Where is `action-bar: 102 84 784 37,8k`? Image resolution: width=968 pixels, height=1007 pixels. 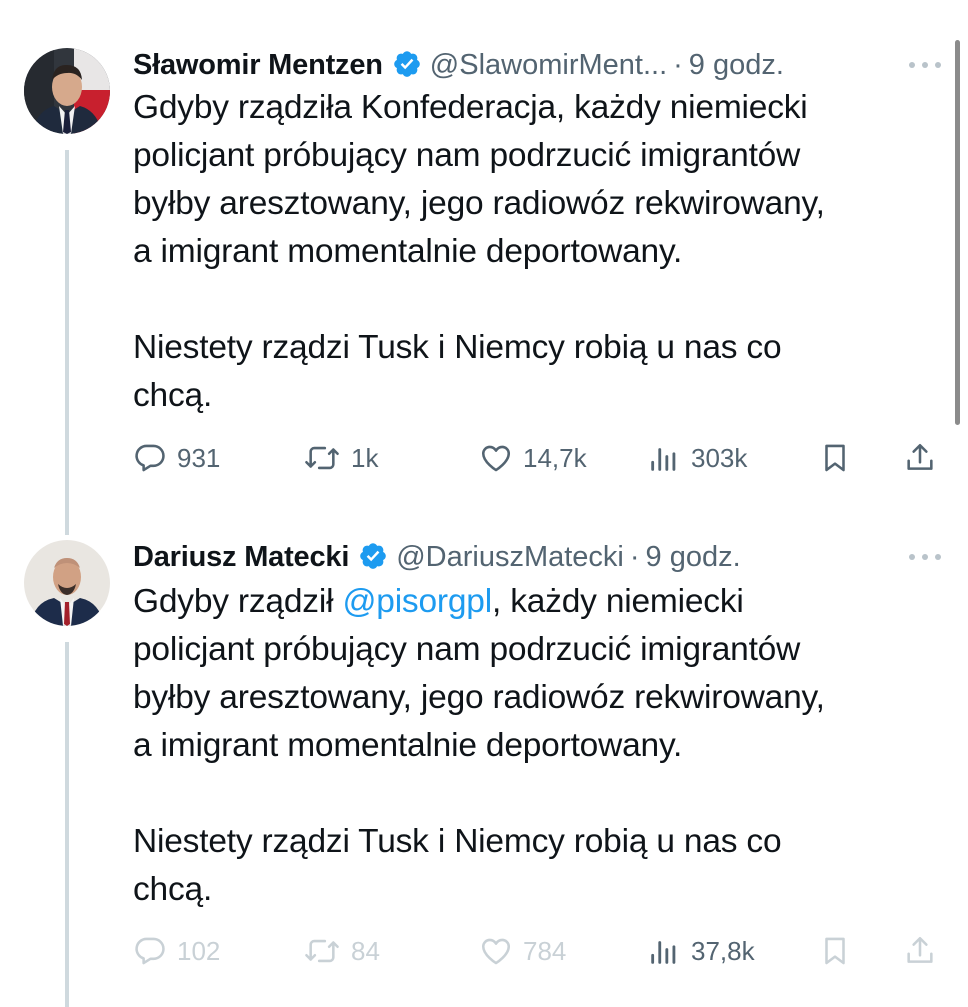
action-bar: 102 84 784 37,8k is located at coordinates (538, 954).